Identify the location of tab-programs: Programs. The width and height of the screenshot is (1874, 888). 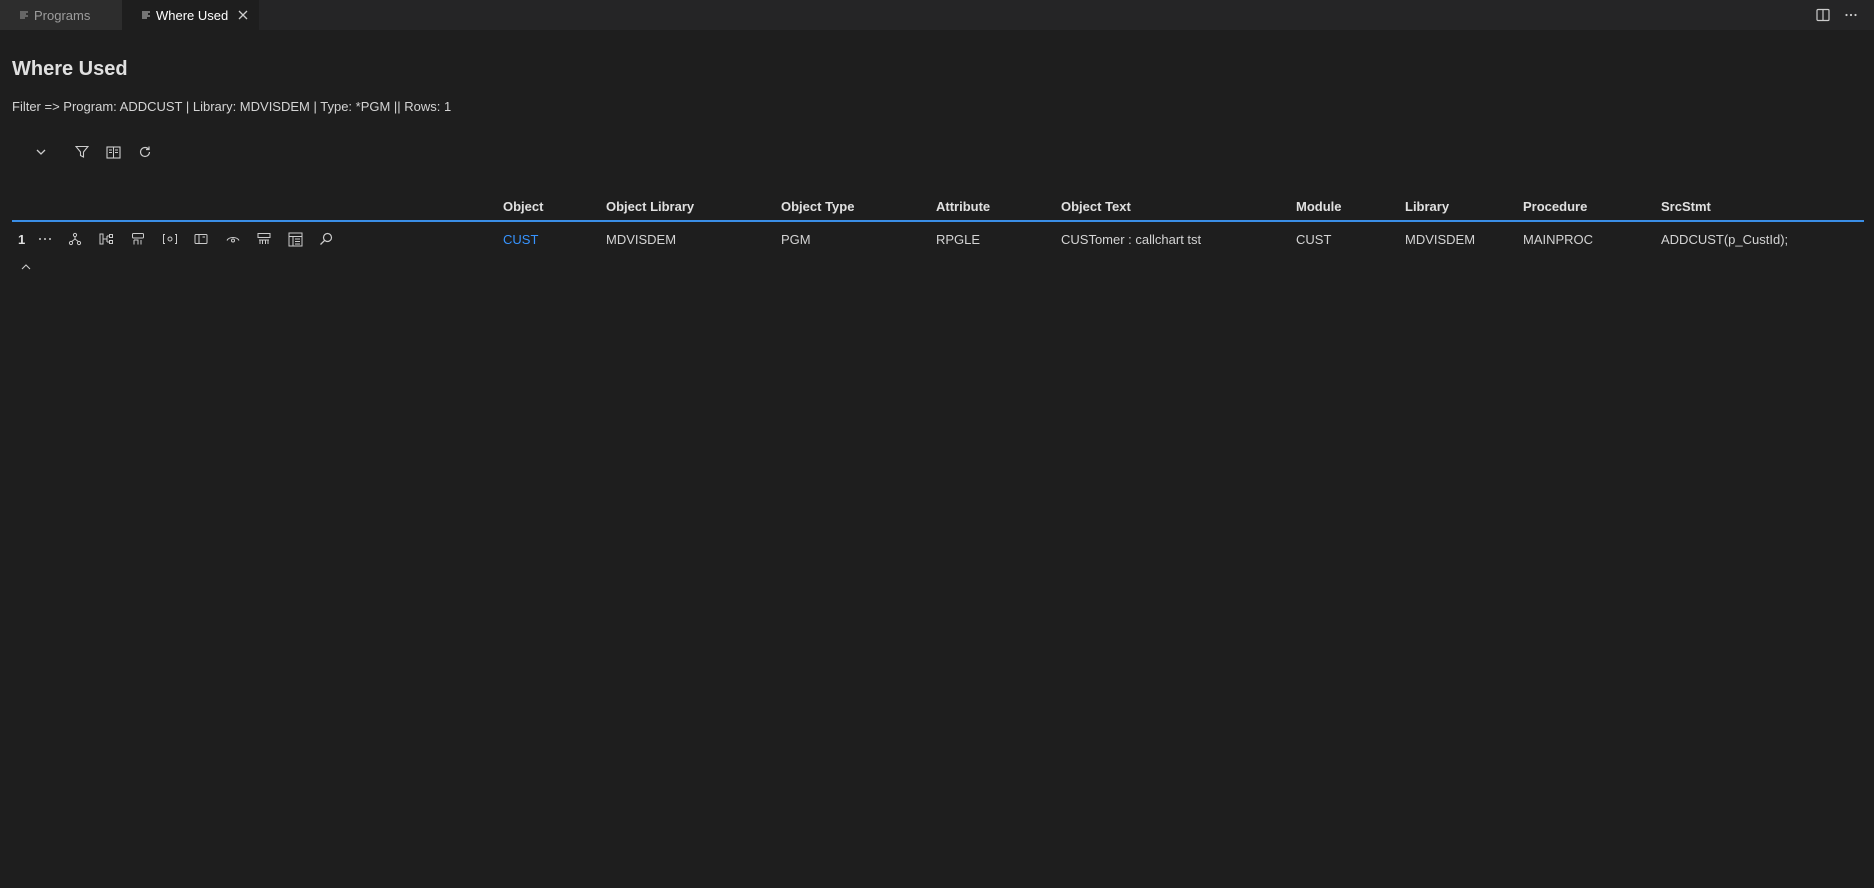
(61, 15).